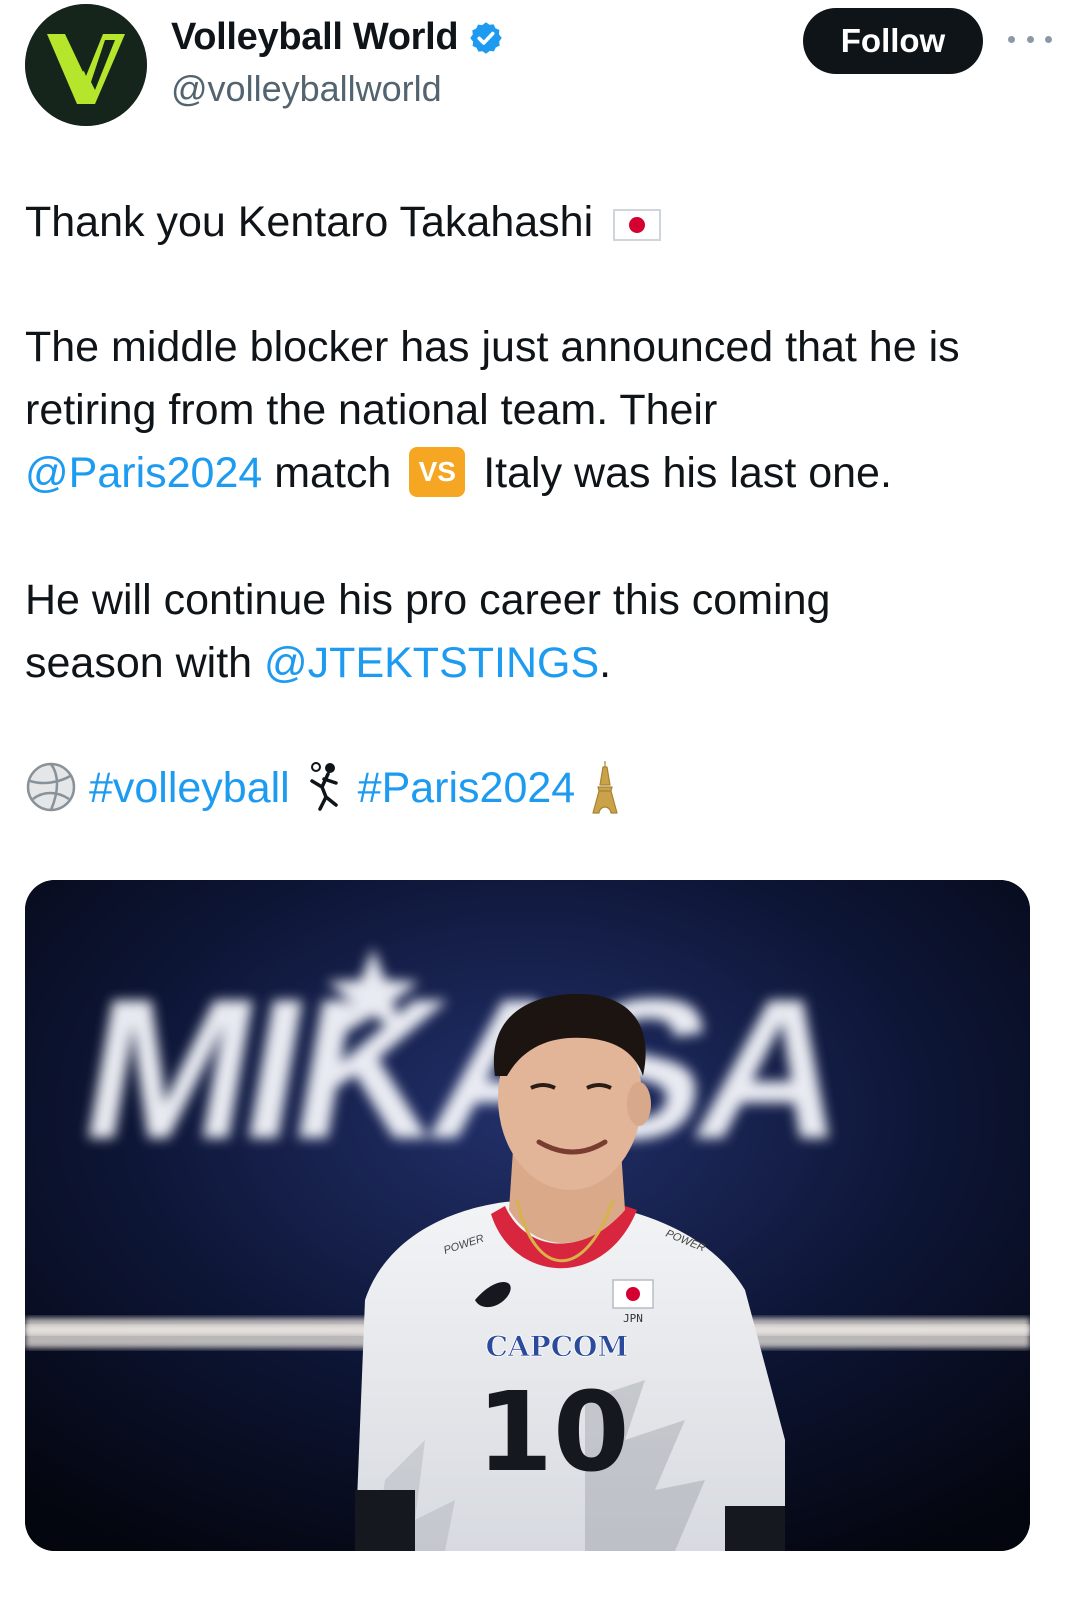  Describe the element at coordinates (465, 1068) in the screenshot. I see `banner-text: MIKASA` at that location.